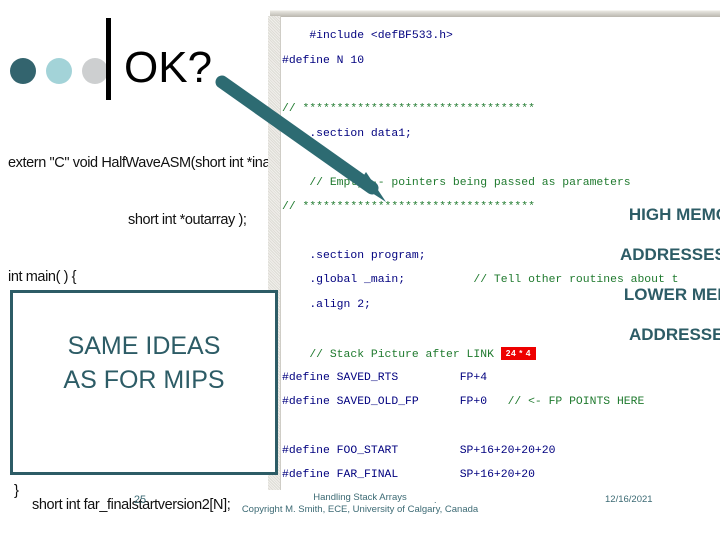  What do you see at coordinates (408, 475) in the screenshot?
I see `code-line: #define FAR_FINAL SP+16+20+20` at bounding box center [408, 475].